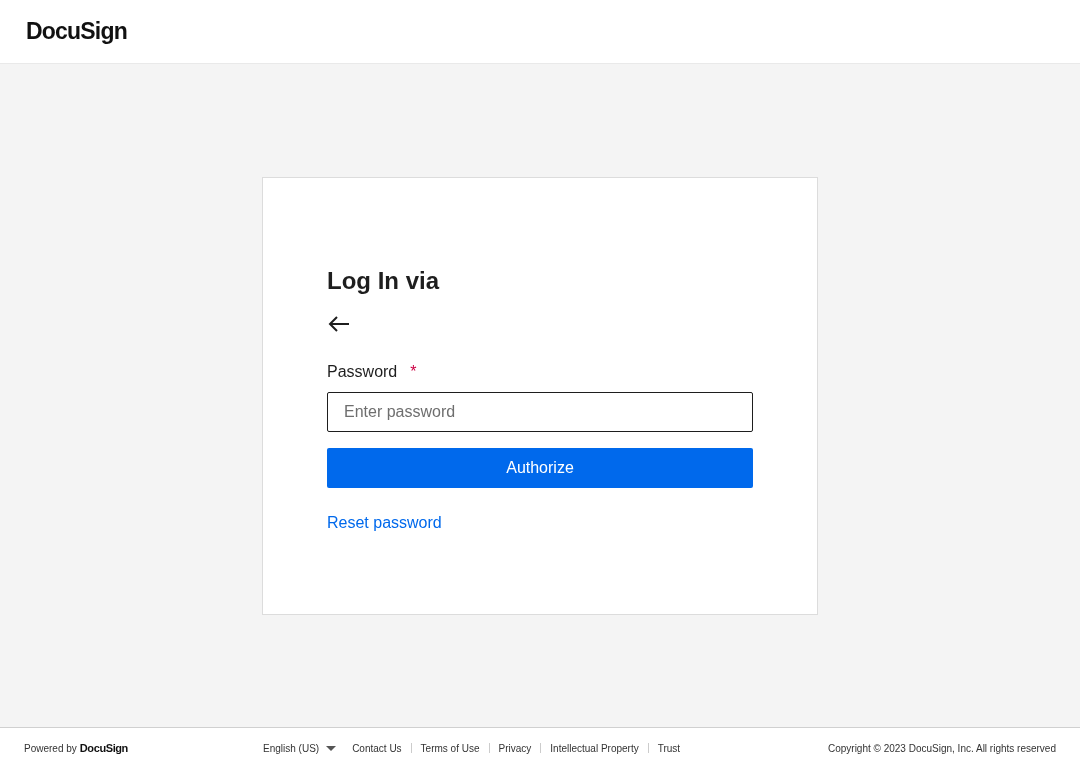 The width and height of the screenshot is (1080, 768). Describe the element at coordinates (413, 372) in the screenshot. I see `required-mark: *` at that location.